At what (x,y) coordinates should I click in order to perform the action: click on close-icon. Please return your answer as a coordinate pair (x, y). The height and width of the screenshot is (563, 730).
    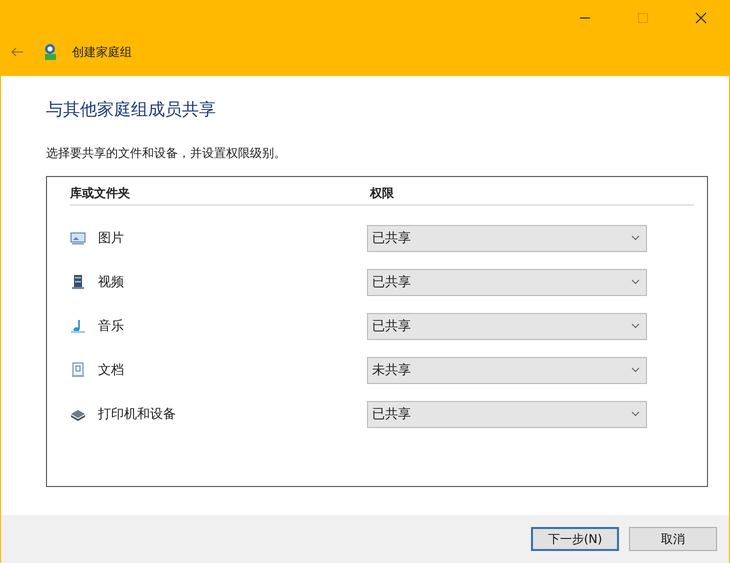
    Looking at the image, I should click on (701, 18).